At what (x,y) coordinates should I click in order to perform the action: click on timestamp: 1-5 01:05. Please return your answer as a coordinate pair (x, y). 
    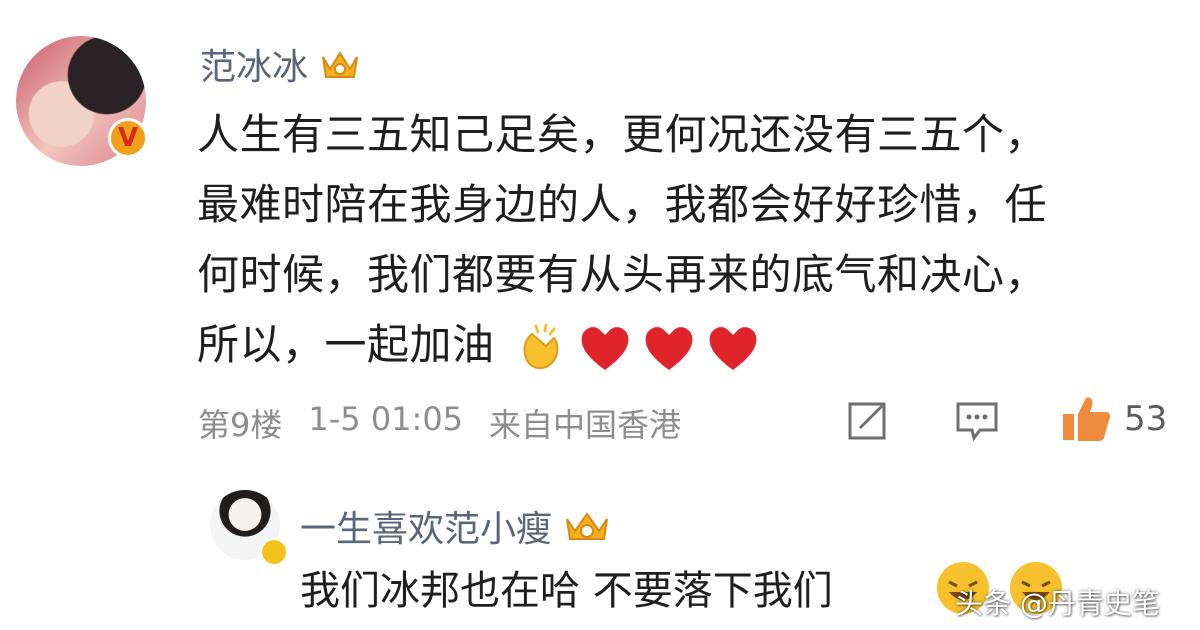
    Looking at the image, I should click on (386, 419).